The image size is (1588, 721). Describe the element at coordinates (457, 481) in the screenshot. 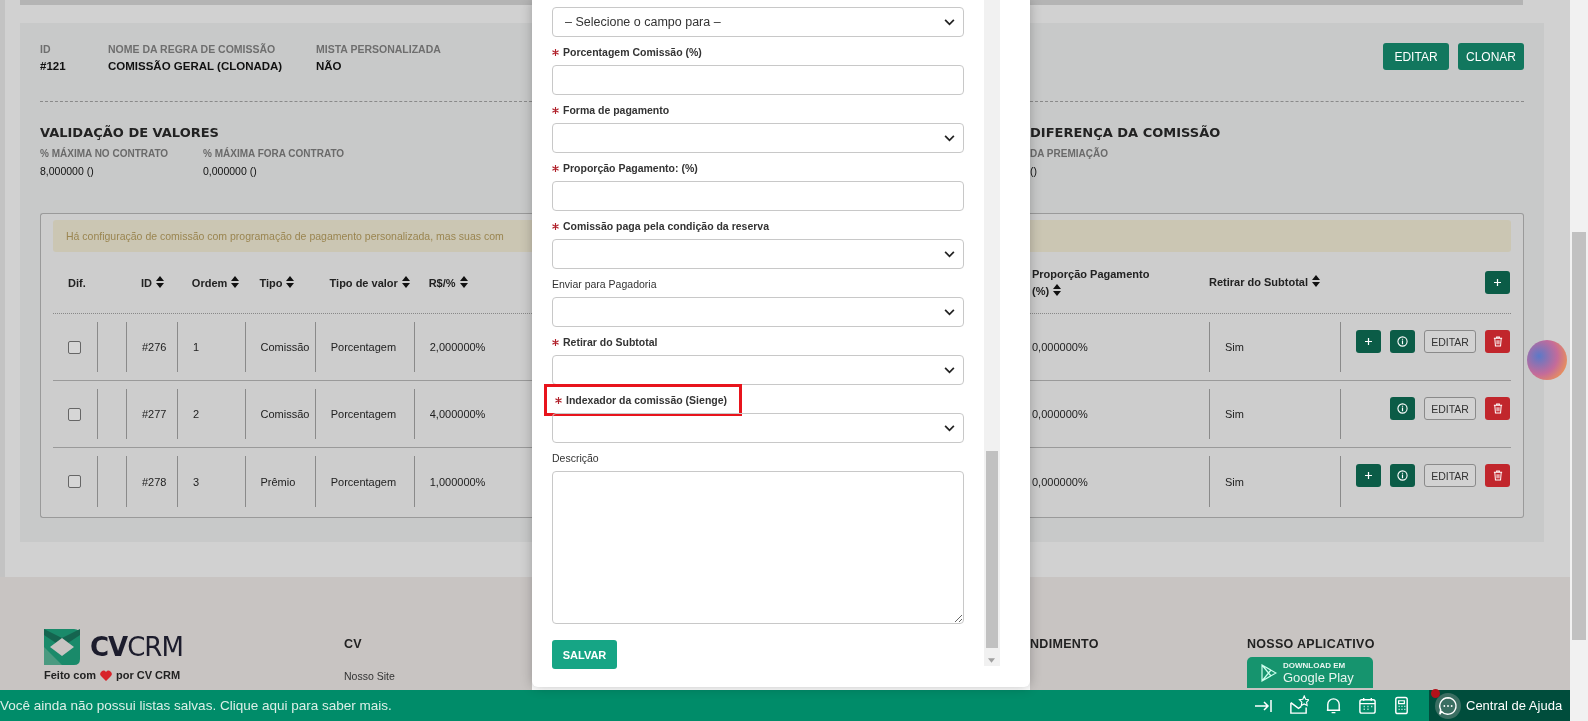

I see `table-cell: 1,000000%` at that location.